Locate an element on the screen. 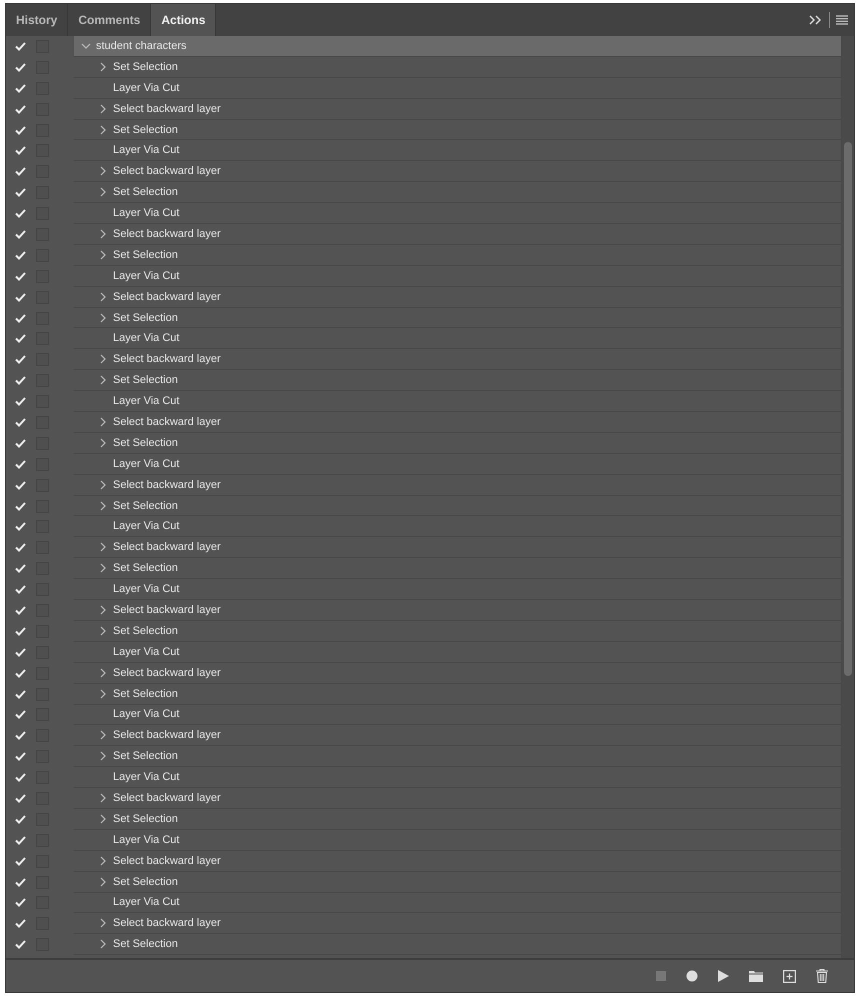 This screenshot has width=860, height=999. menu-icon is located at coordinates (842, 20).